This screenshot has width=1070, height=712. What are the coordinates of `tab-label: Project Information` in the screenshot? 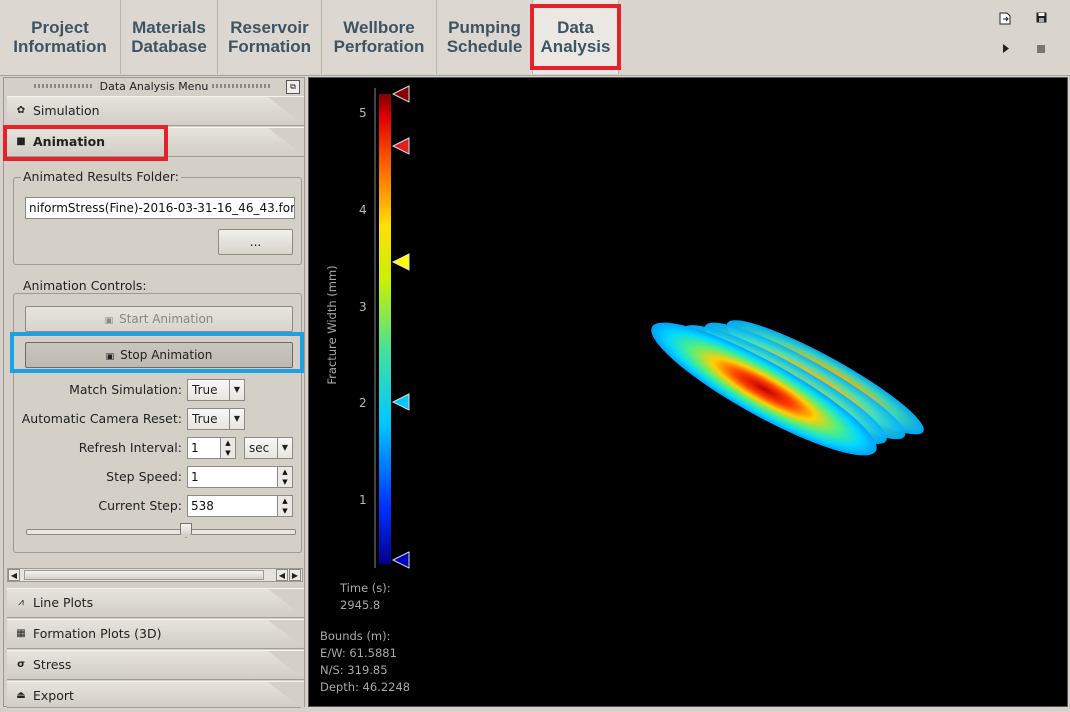 It's located at (60, 37).